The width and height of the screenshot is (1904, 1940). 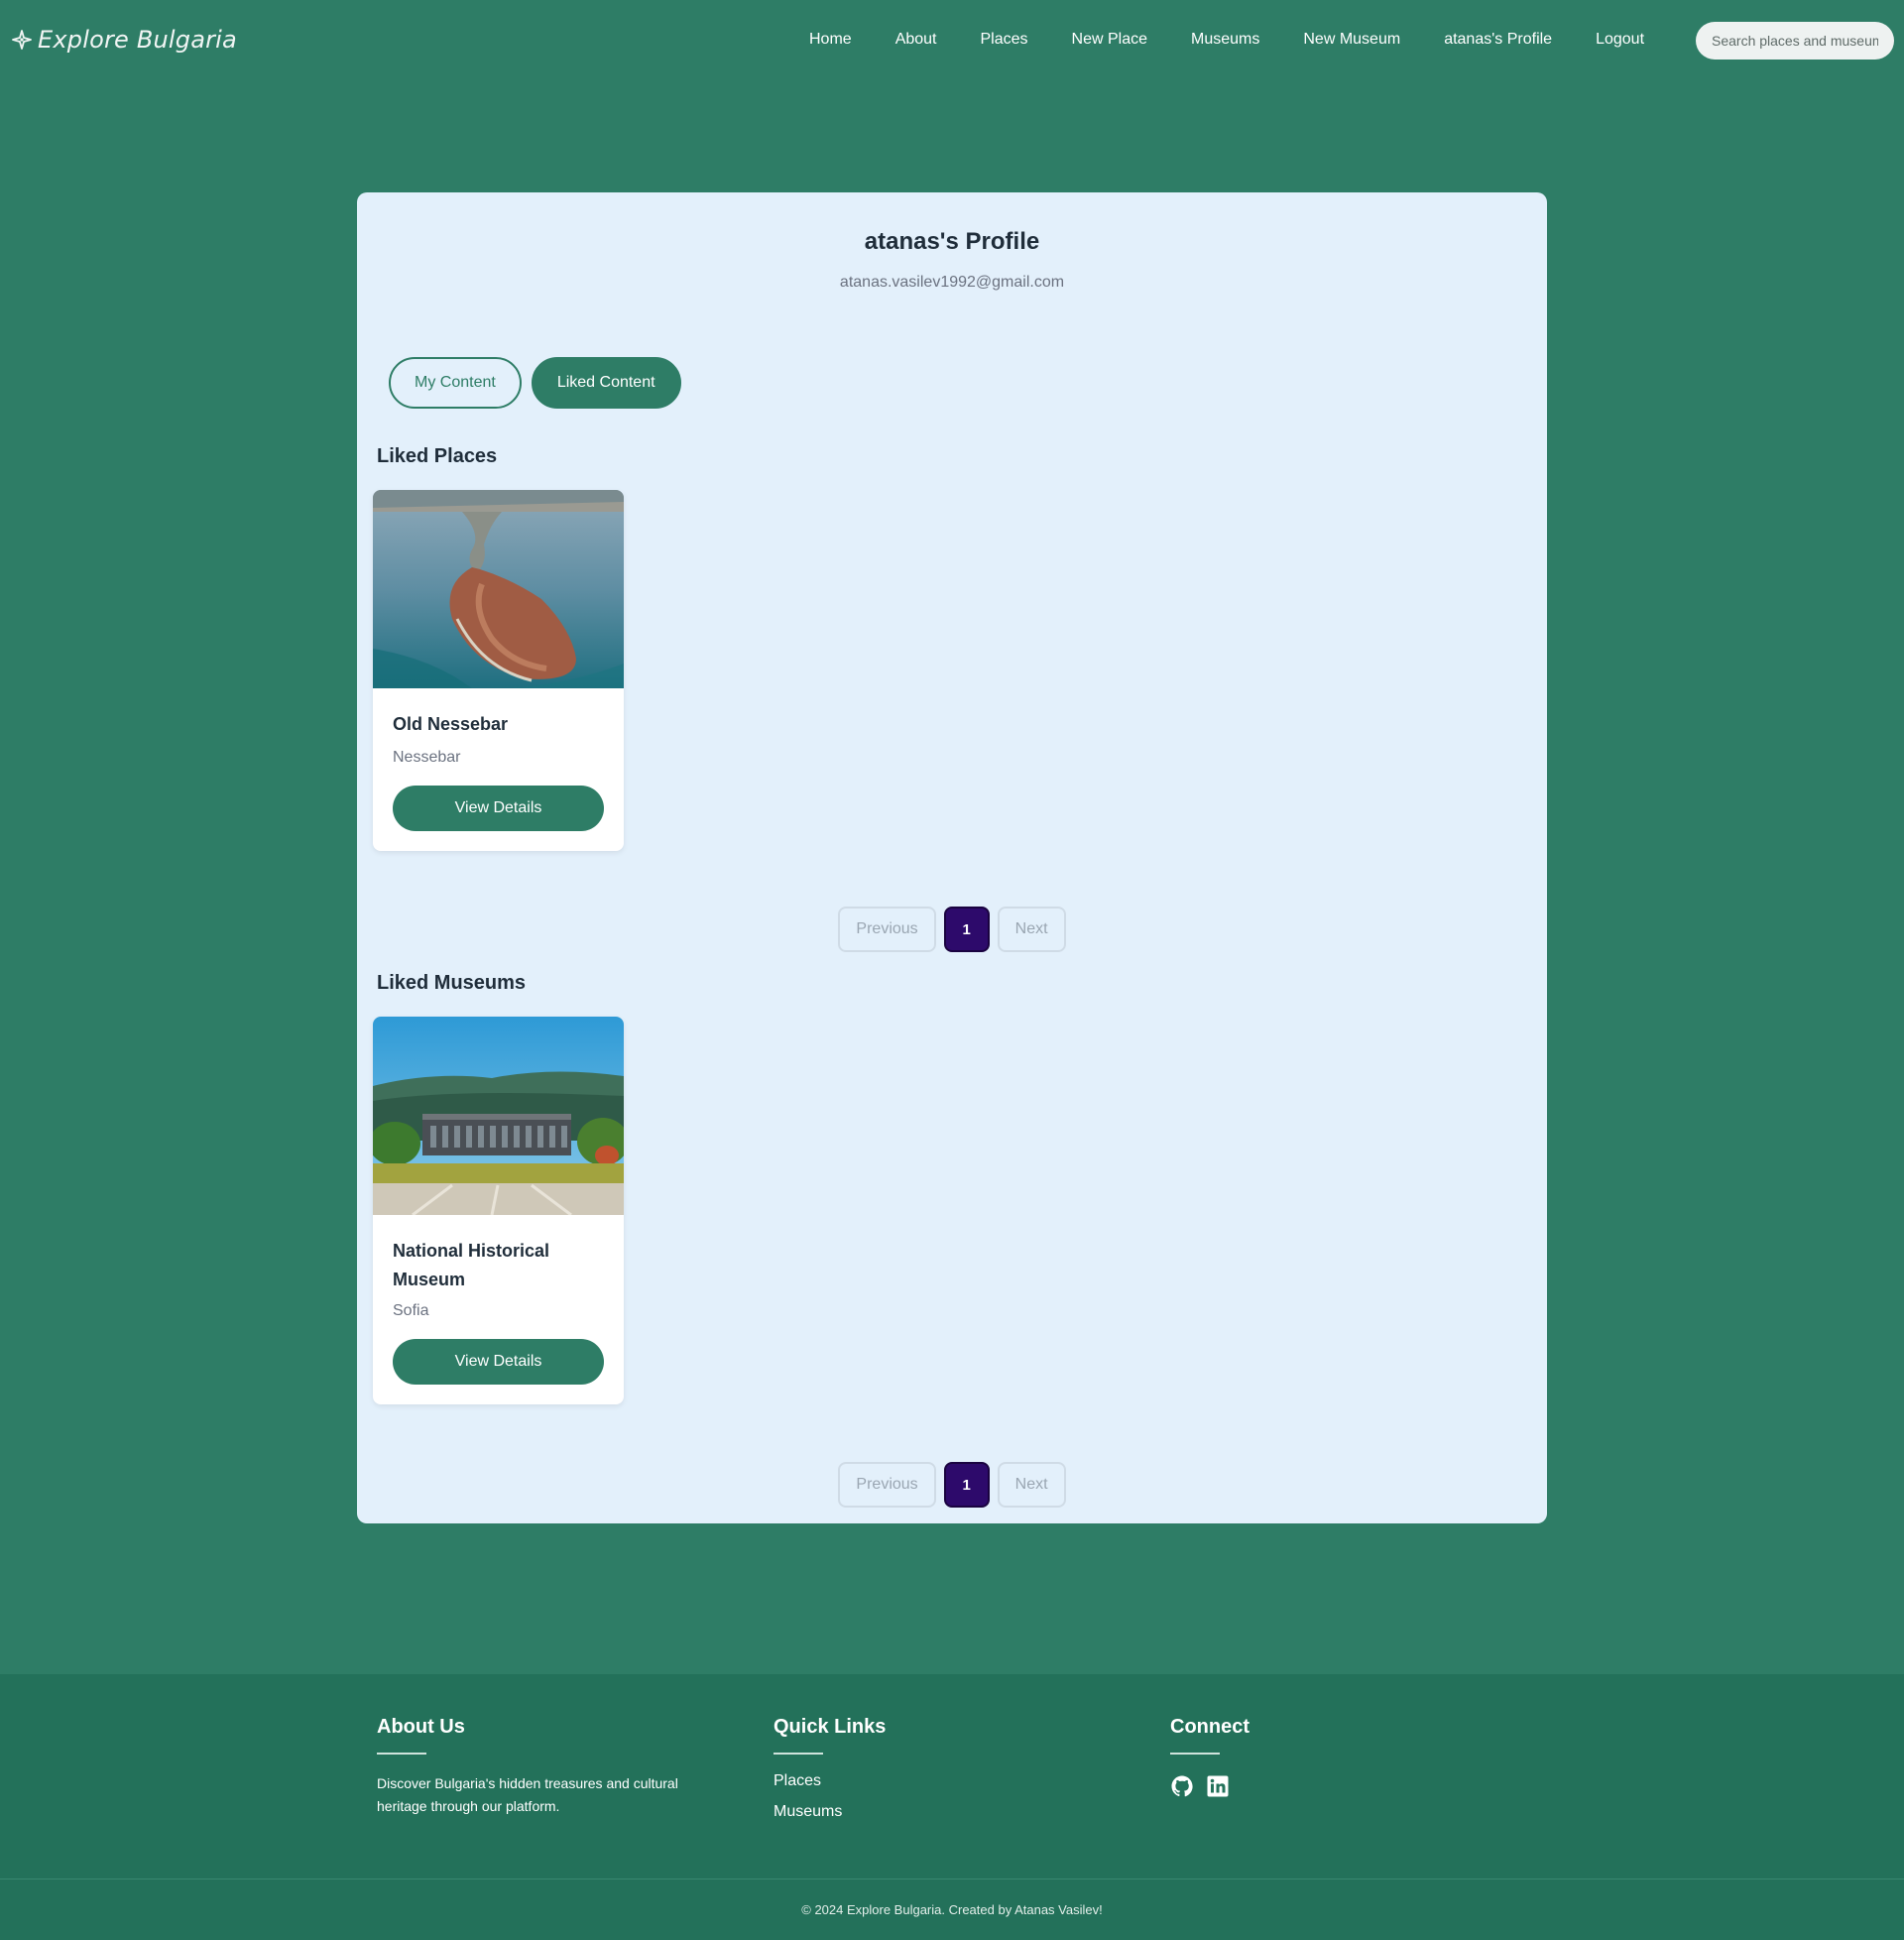 I want to click on profile-email: atanas.vasilev1992@gmail.com, so click(x=952, y=282).